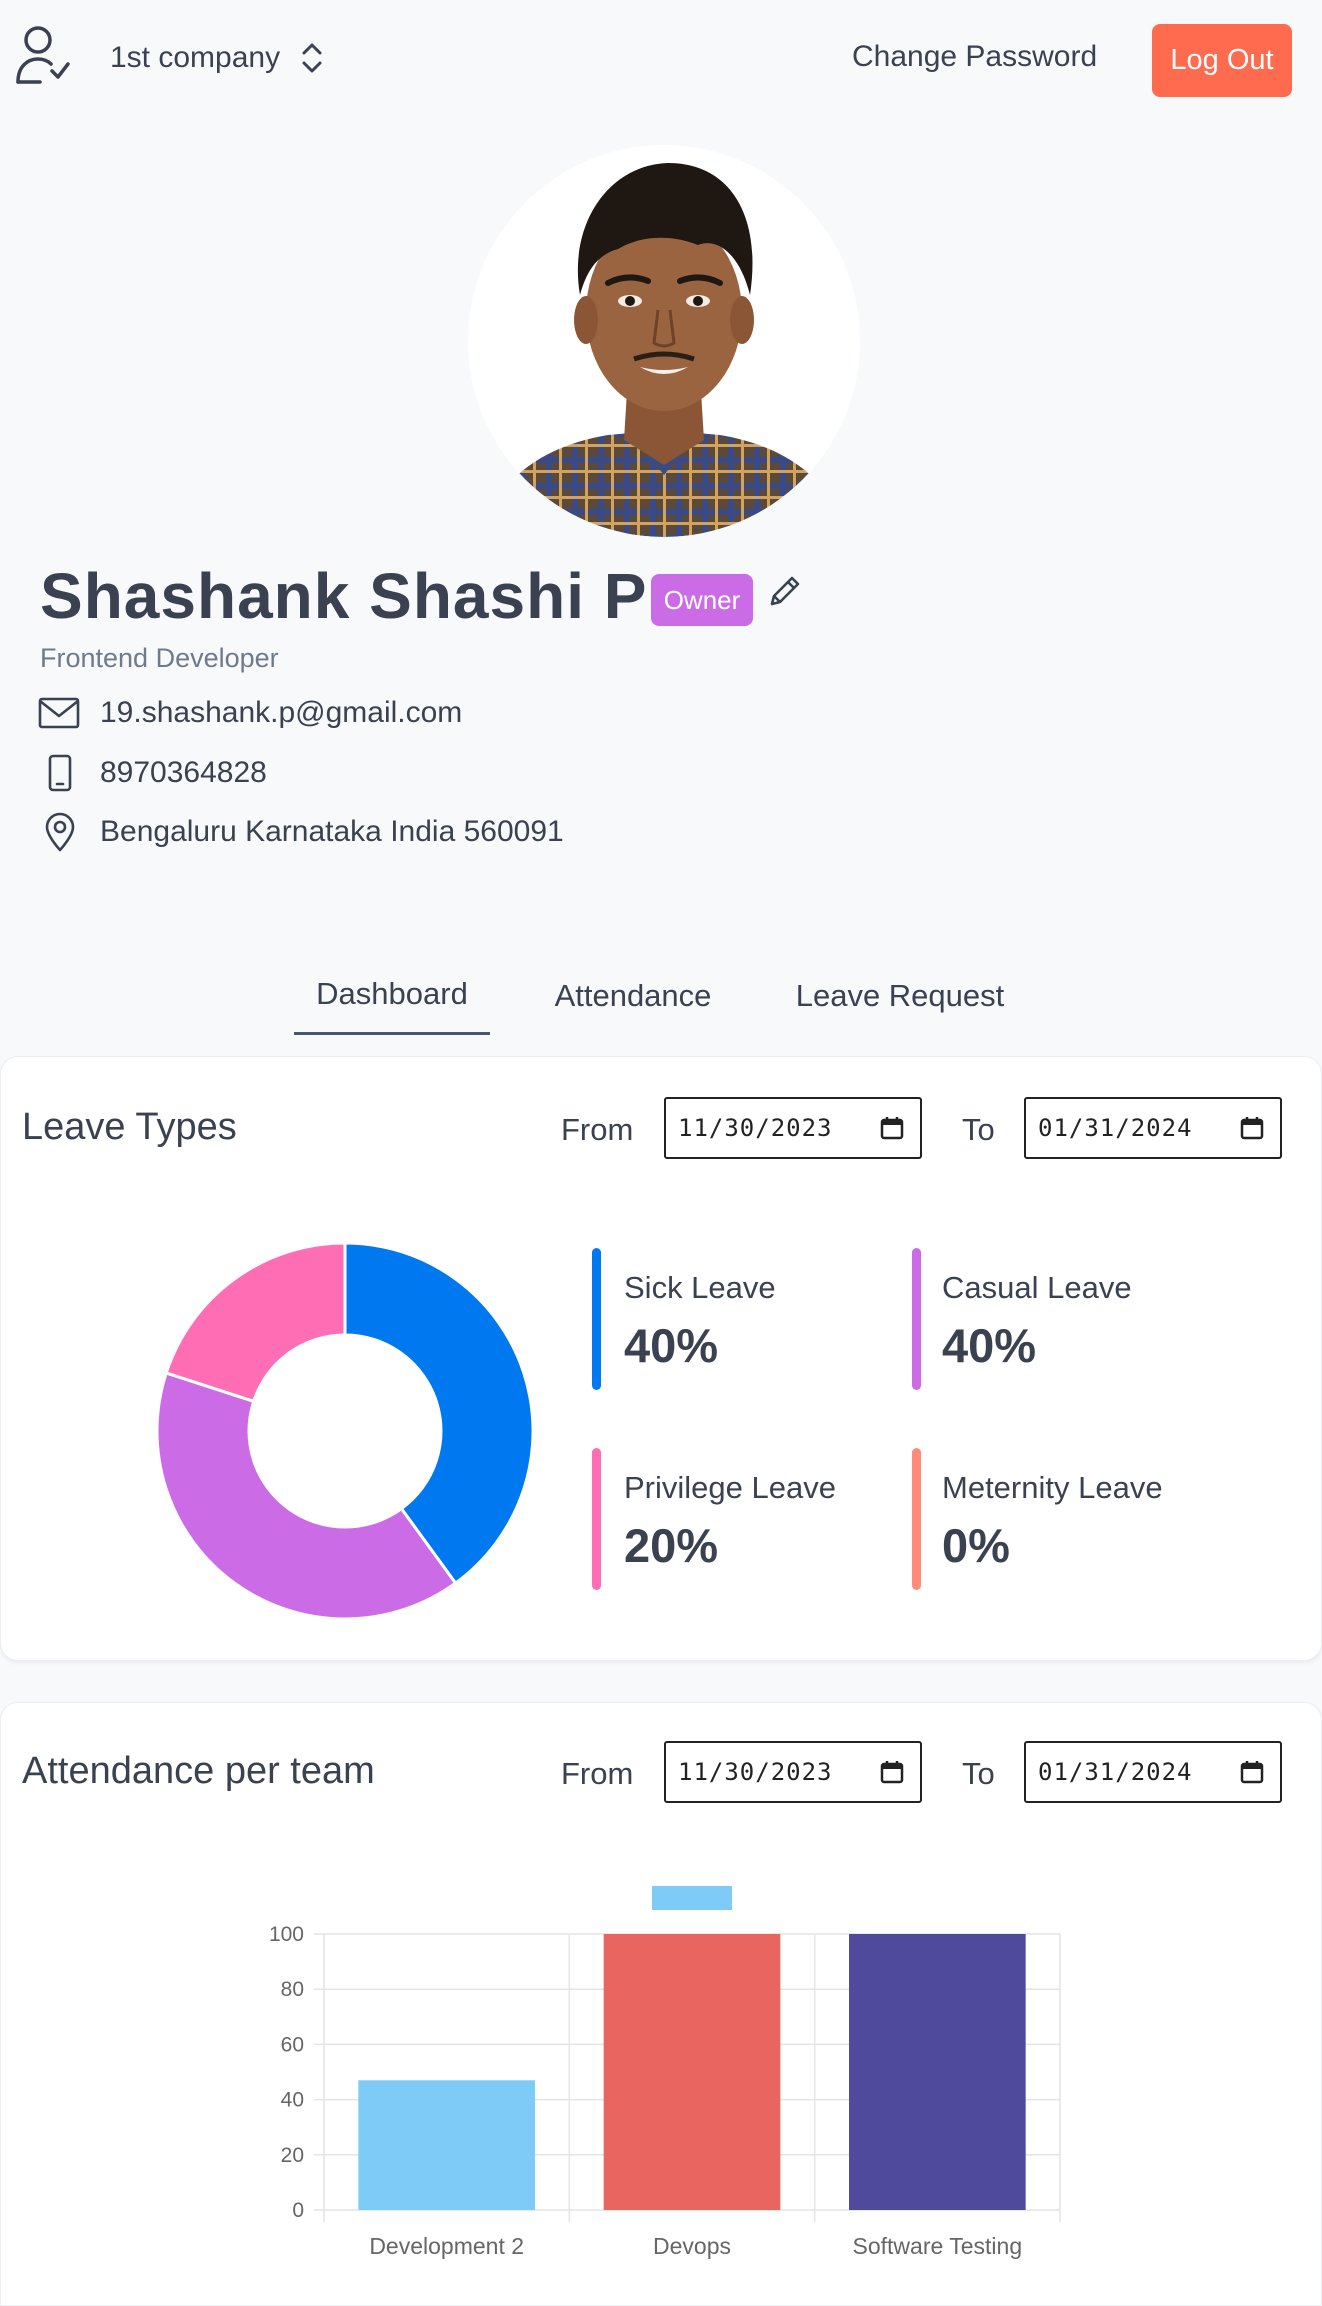 This screenshot has width=1322, height=2306. Describe the element at coordinates (255, 1322) in the screenshot. I see `donut-slice-privilege-leave` at that location.